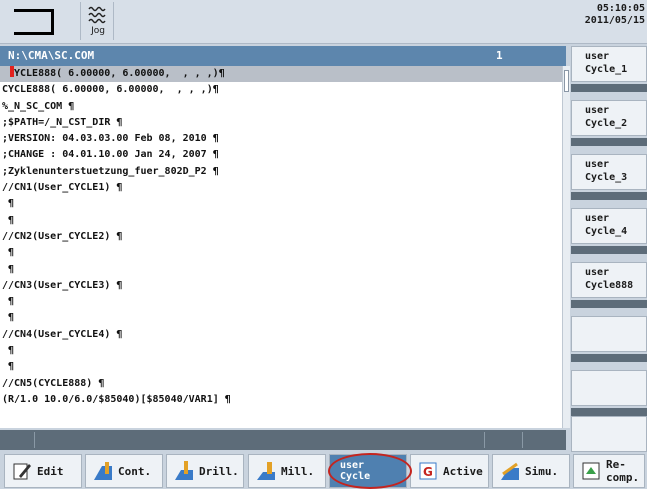 This screenshot has height=489, width=647. I want to click on text-cursor, so click(12, 71).